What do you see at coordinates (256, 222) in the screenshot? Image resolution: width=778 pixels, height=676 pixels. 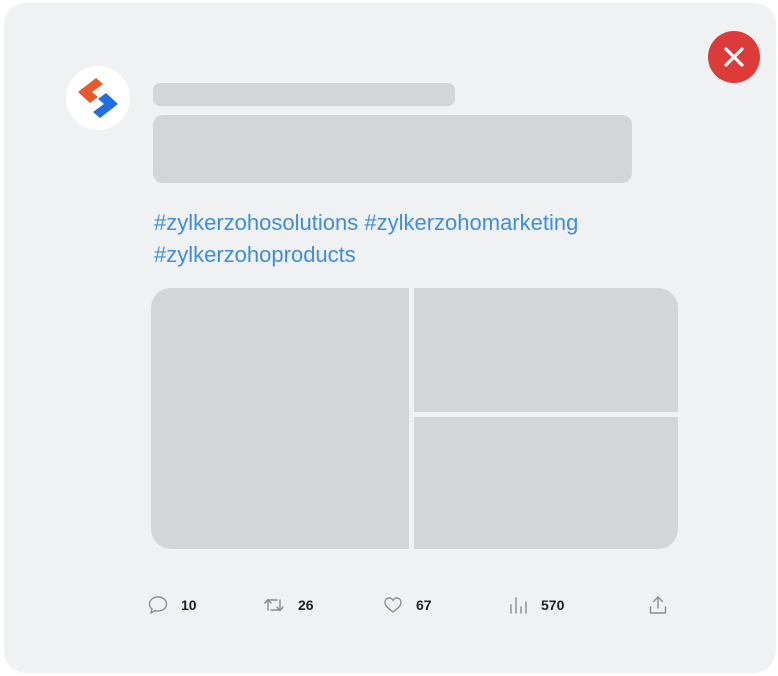 I see `hashtag-link: #zylkerzohosolutions` at bounding box center [256, 222].